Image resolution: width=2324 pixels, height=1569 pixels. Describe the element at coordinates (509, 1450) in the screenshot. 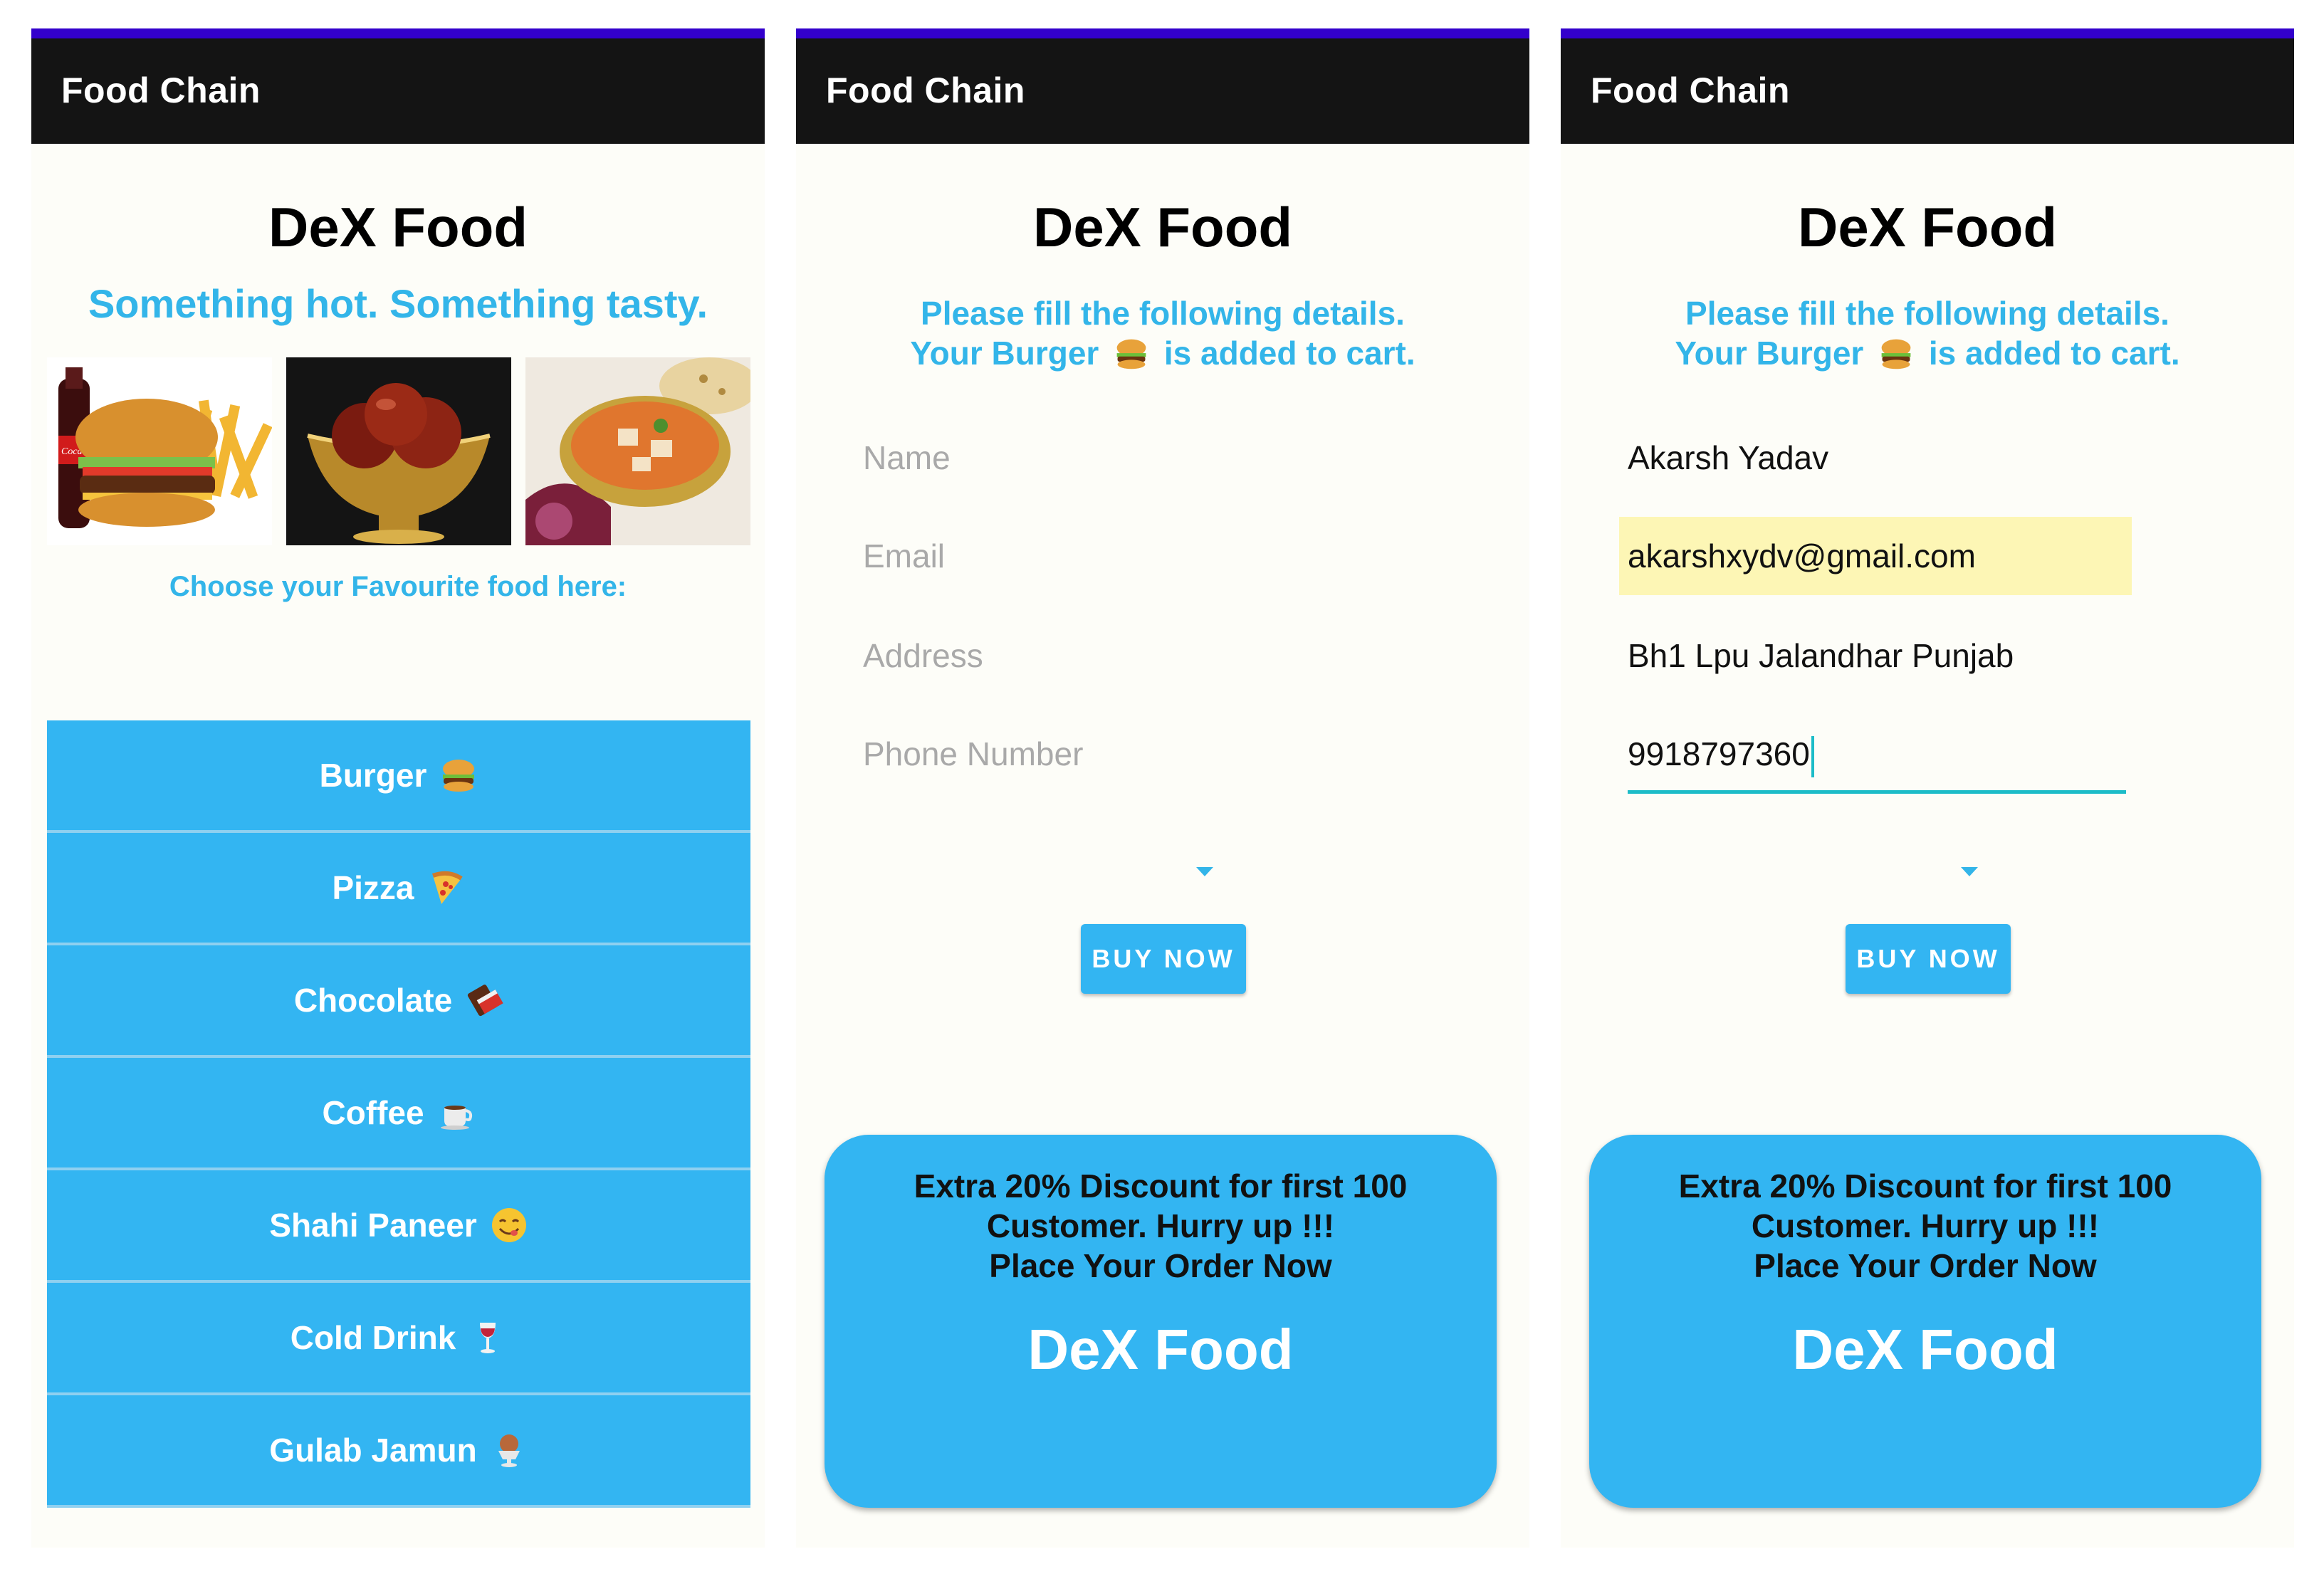

I see `dessert-icon` at that location.